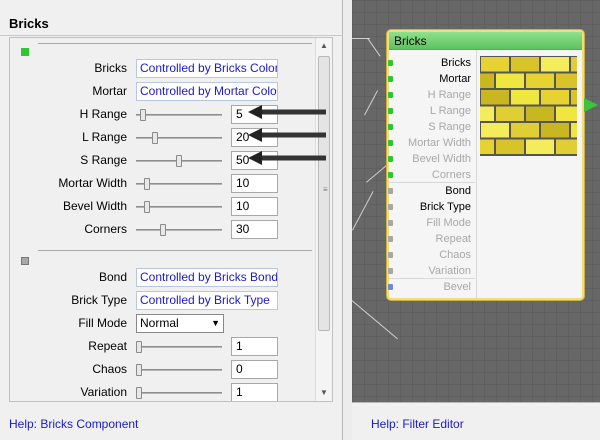 Image resolution: width=600 pixels, height=440 pixels. What do you see at coordinates (215, 323) in the screenshot?
I see `chevron-down-icon: ▼` at bounding box center [215, 323].